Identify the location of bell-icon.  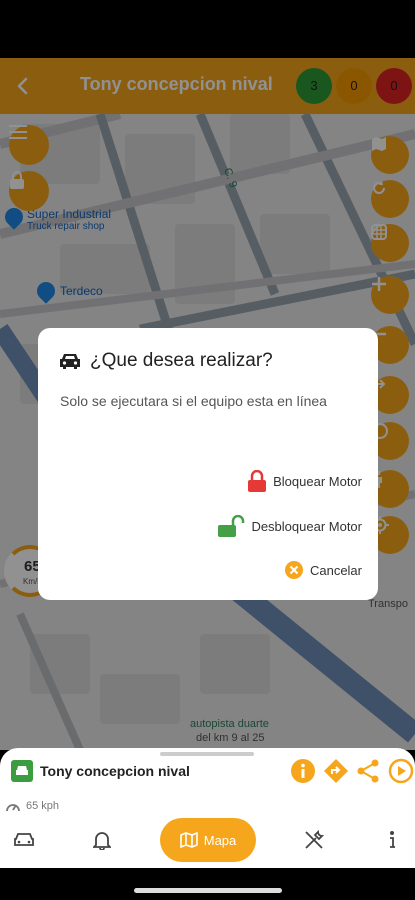
(102, 841).